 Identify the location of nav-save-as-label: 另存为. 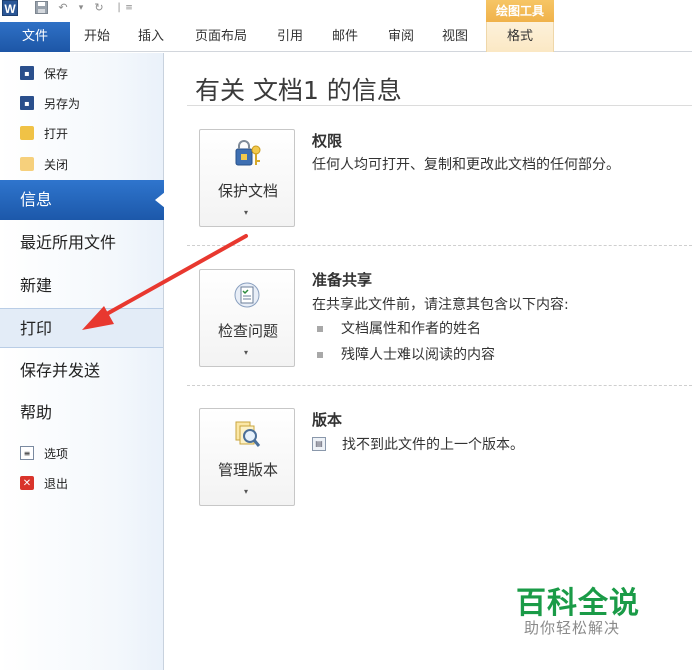
(62, 103).